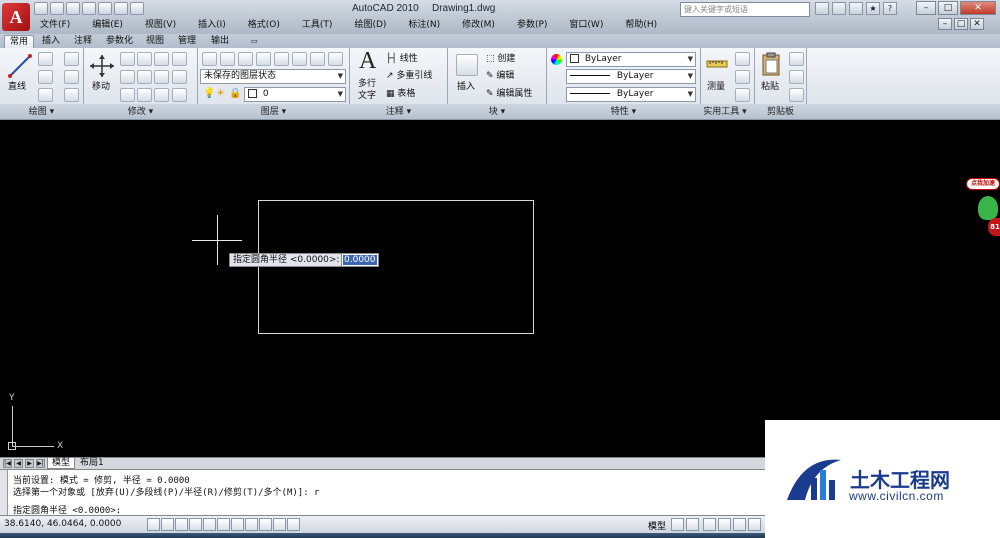 This screenshot has height=538, width=1000. I want to click on tab-annotate: 注释, so click(83, 41).